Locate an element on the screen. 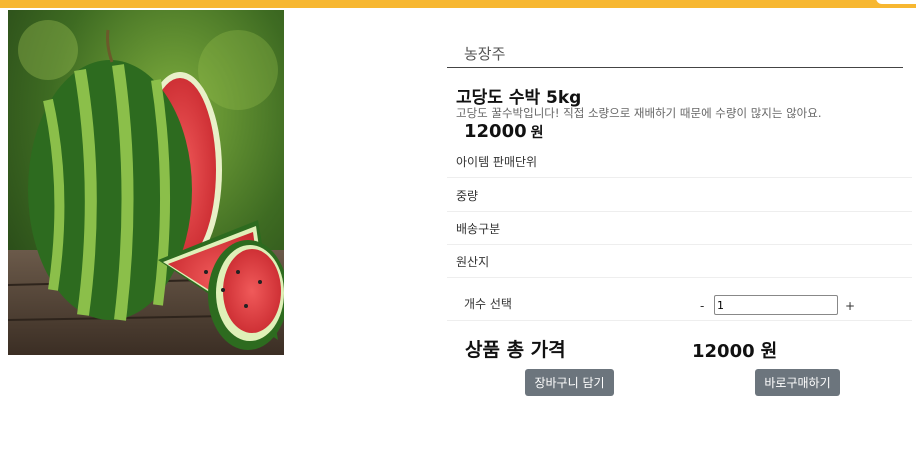 This screenshot has height=471, width=916. total-price: 12000 원 is located at coordinates (734, 350).